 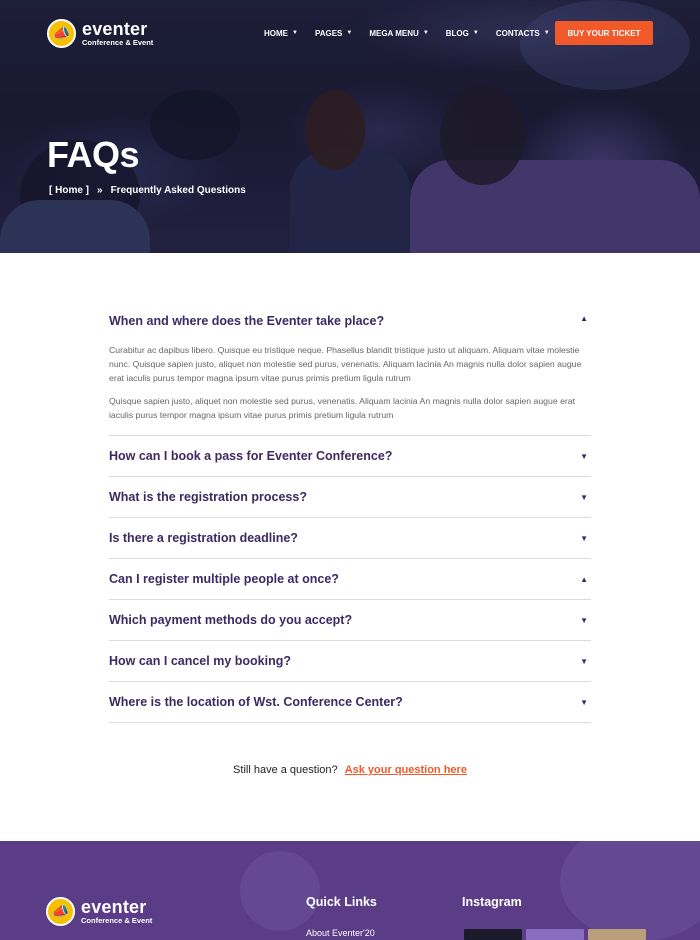 What do you see at coordinates (462, 33) in the screenshot?
I see `nav-item-blog: BLOG ▼` at bounding box center [462, 33].